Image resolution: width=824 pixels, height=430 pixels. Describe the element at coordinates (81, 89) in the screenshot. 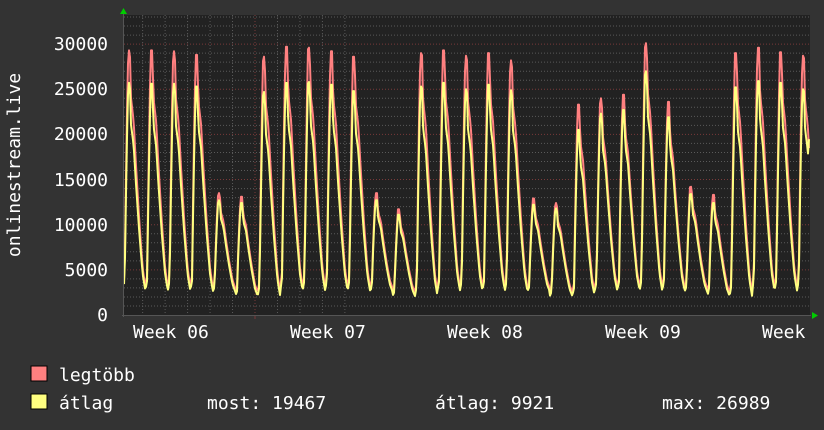

I see `y-tick-label: 25000` at that location.